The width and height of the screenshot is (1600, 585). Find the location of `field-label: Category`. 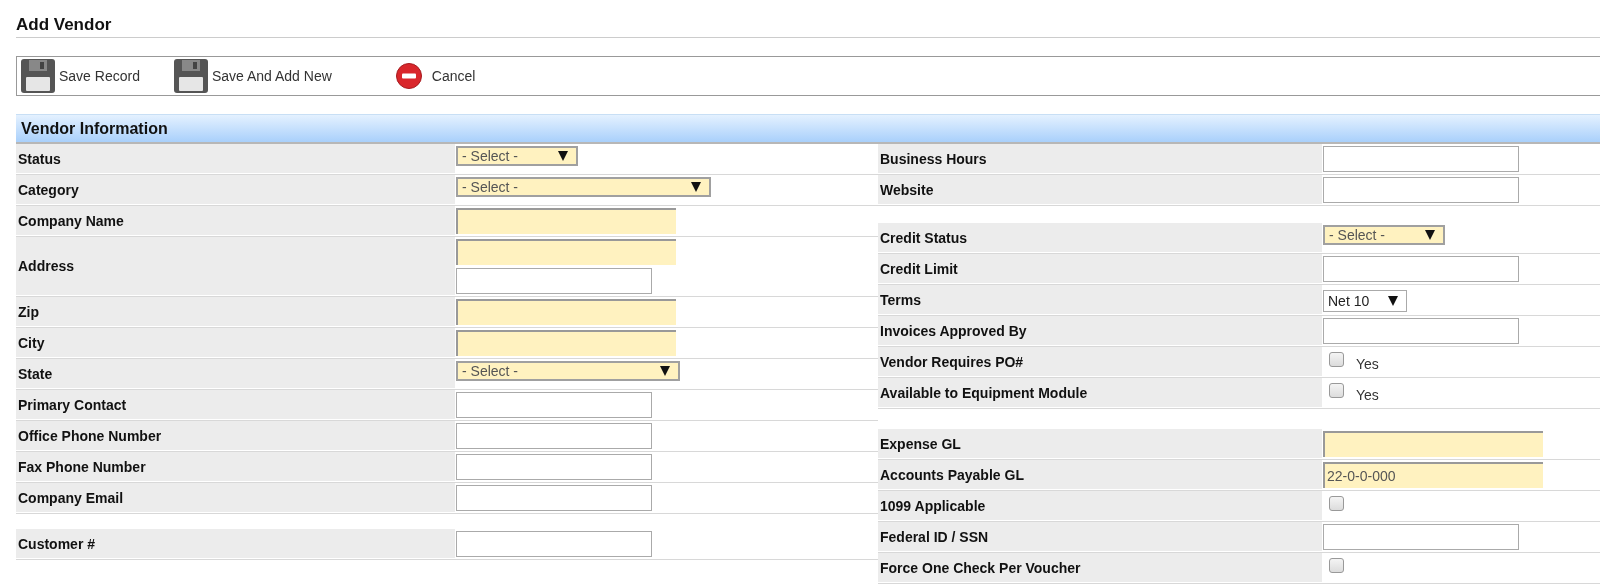

field-label: Category is located at coordinates (48, 189).